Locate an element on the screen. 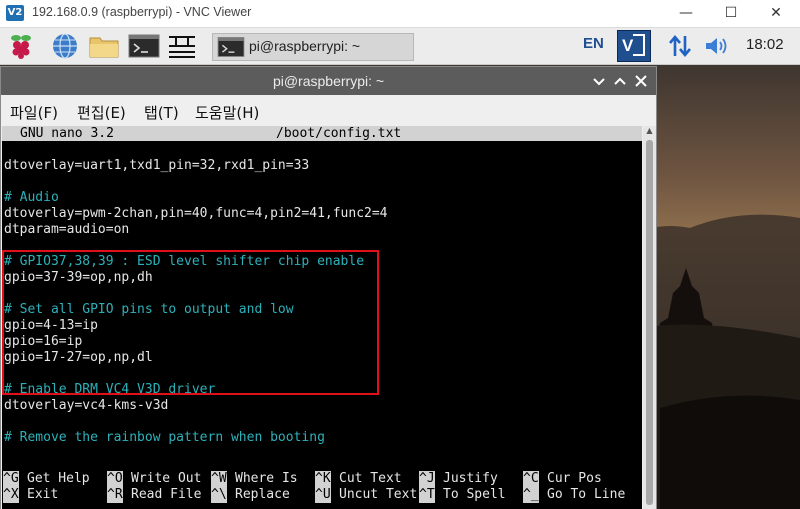 The image size is (800, 509). nano-filename: /boot/config.txt is located at coordinates (339, 133).